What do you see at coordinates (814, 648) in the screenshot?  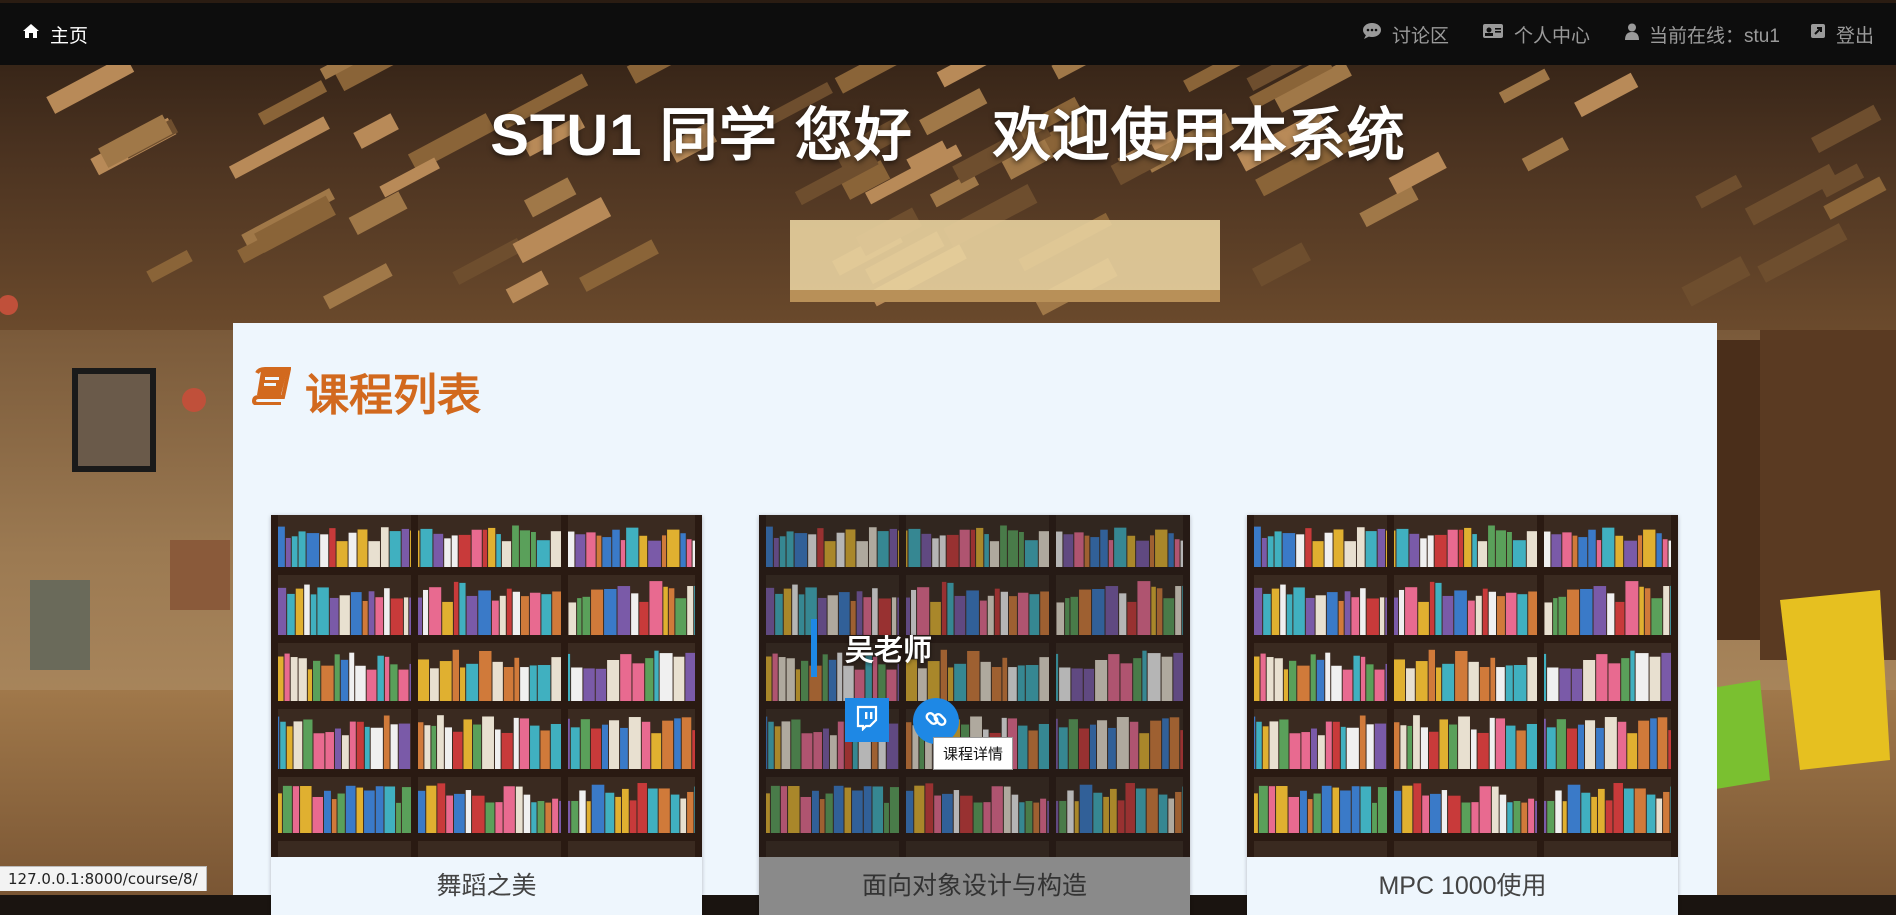 I see `teacher-accent-bar` at bounding box center [814, 648].